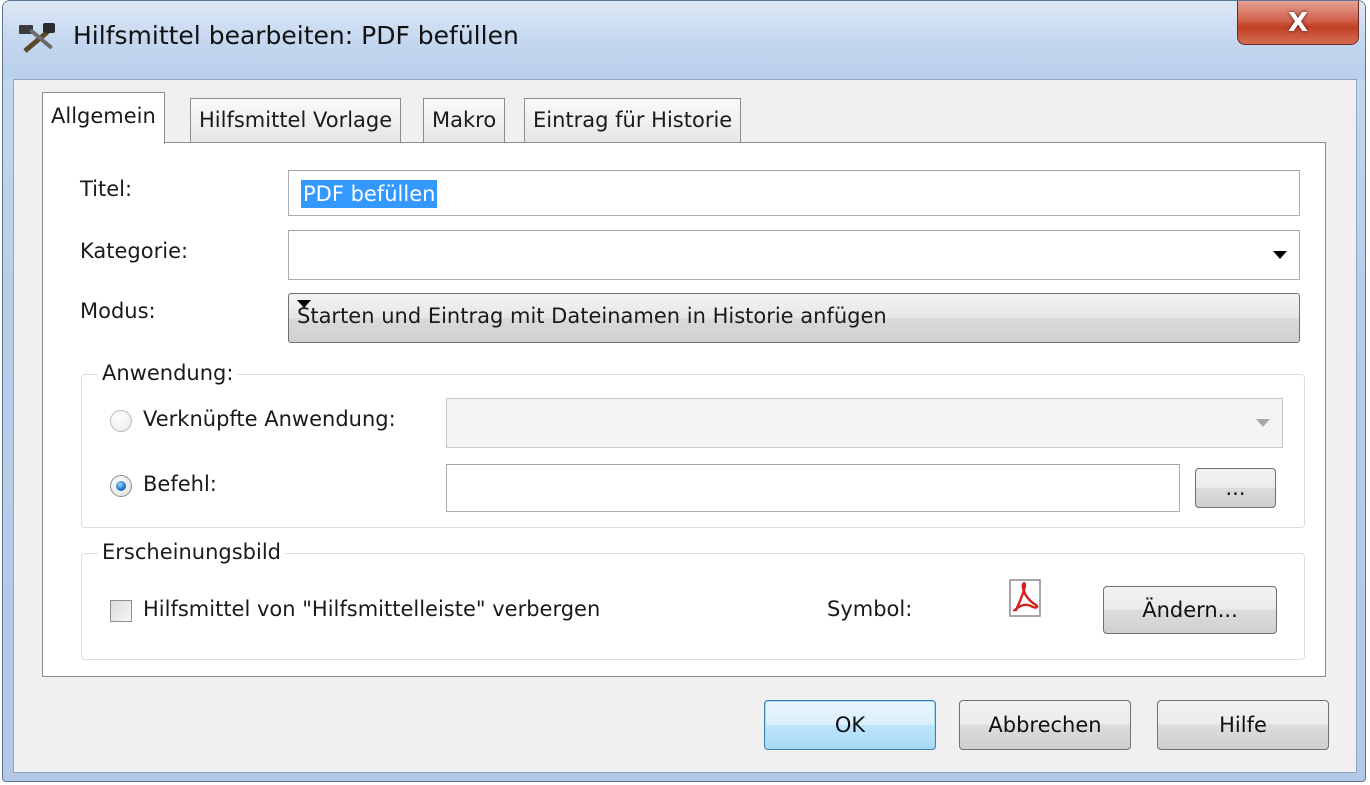 The image size is (1370, 785). What do you see at coordinates (794, 255) in the screenshot?
I see `category-combobox` at bounding box center [794, 255].